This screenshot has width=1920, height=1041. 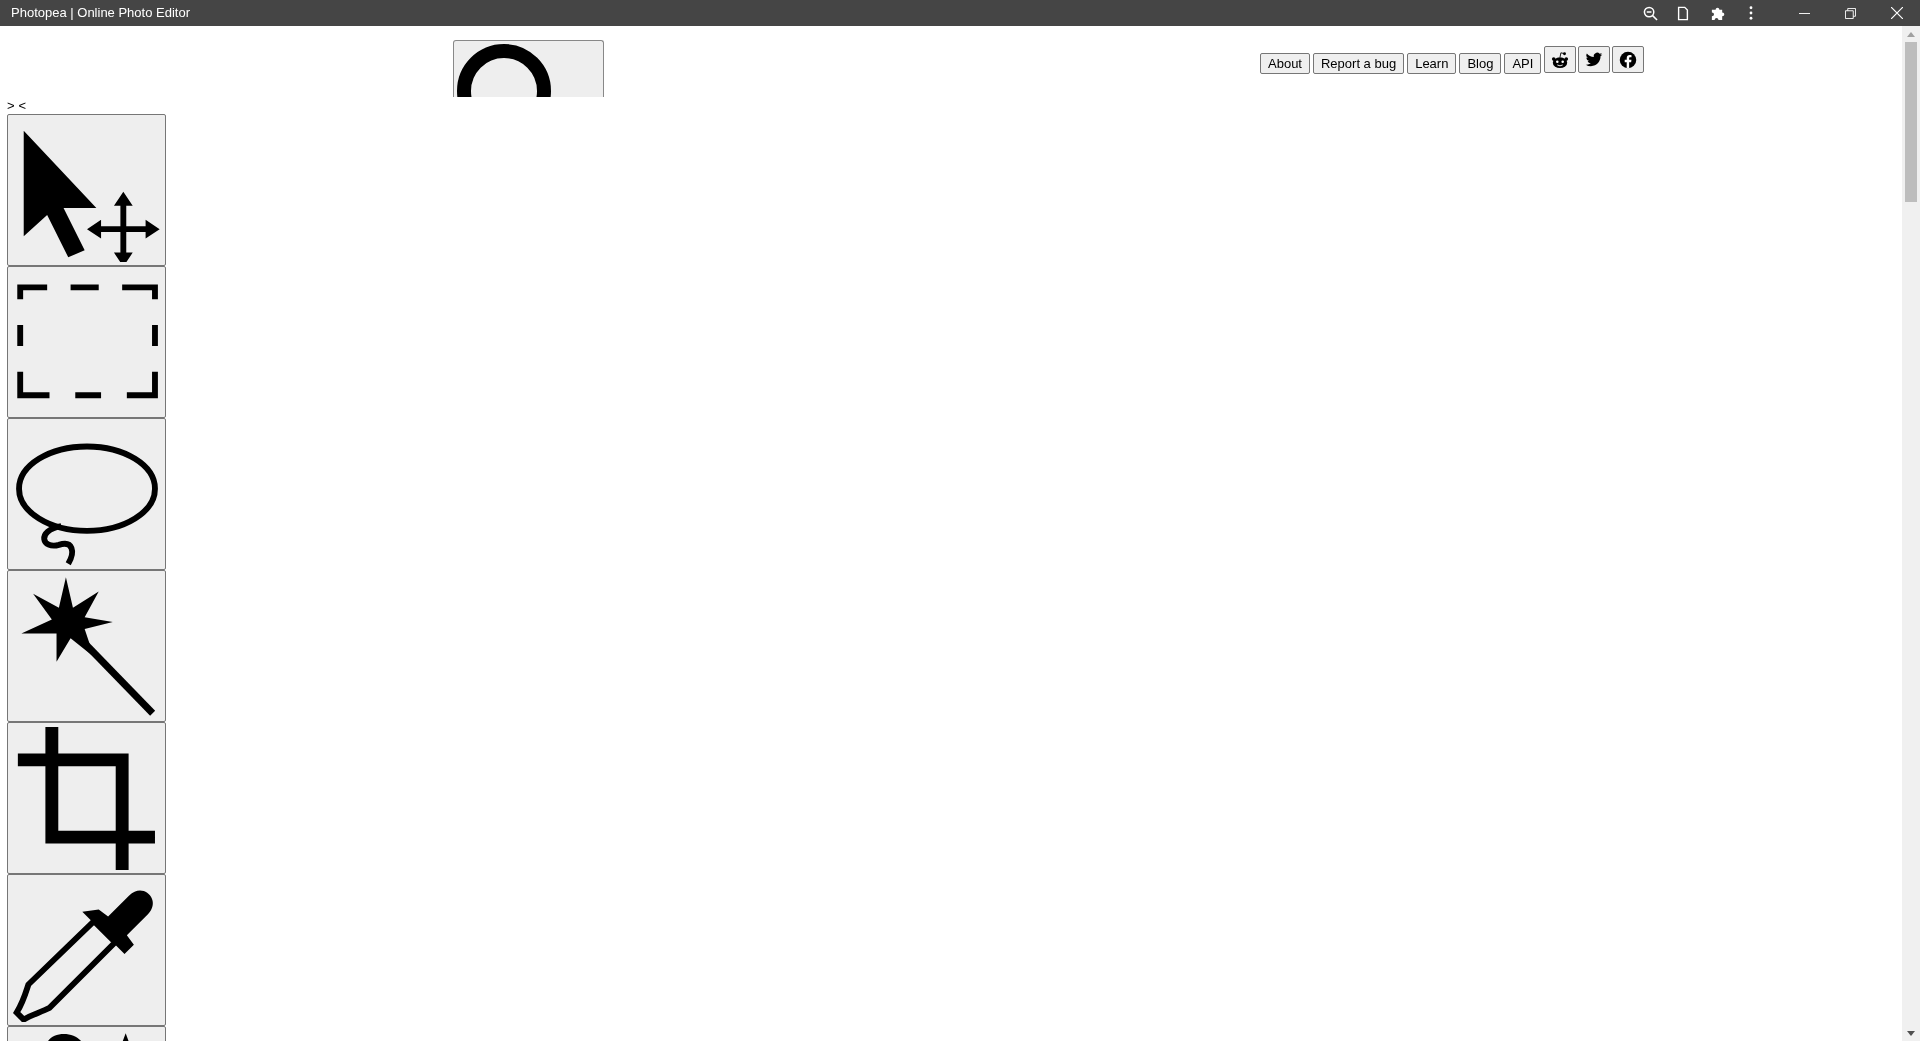 What do you see at coordinates (1432, 63) in the screenshot?
I see `nav-button: Learn` at bounding box center [1432, 63].